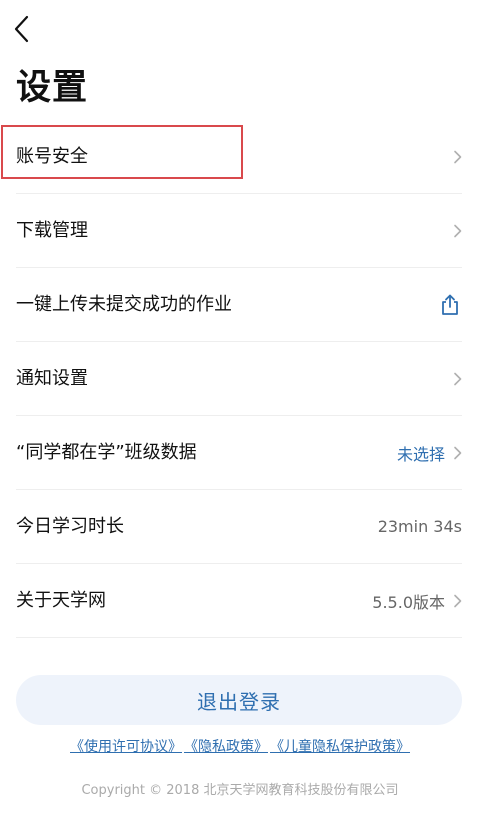 The image size is (480, 827). What do you see at coordinates (124, 304) in the screenshot?
I see `menu-item-label: 一键上传未提交成功的作业` at bounding box center [124, 304].